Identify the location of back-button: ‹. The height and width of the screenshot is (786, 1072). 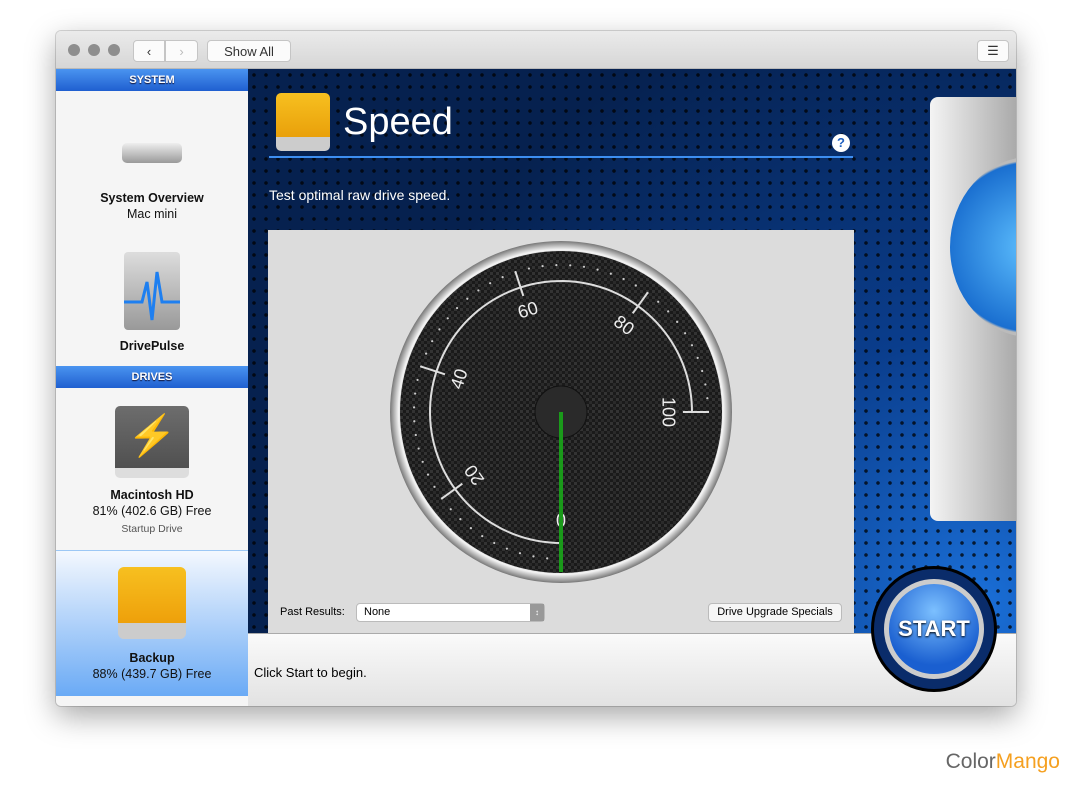
(149, 51).